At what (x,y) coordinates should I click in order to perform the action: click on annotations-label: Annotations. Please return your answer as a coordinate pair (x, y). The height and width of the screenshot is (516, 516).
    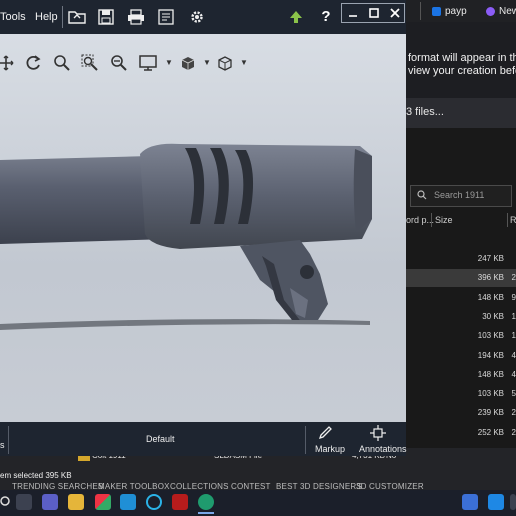
    Looking at the image, I should click on (383, 449).